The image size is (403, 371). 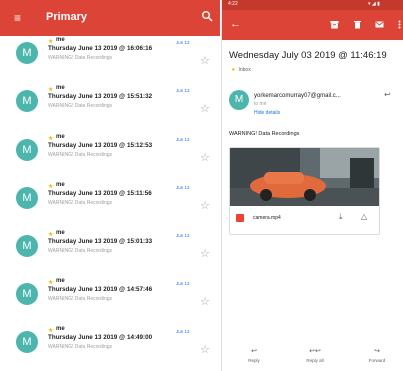 I want to click on reply-label: Reply, so click(x=254, y=360).